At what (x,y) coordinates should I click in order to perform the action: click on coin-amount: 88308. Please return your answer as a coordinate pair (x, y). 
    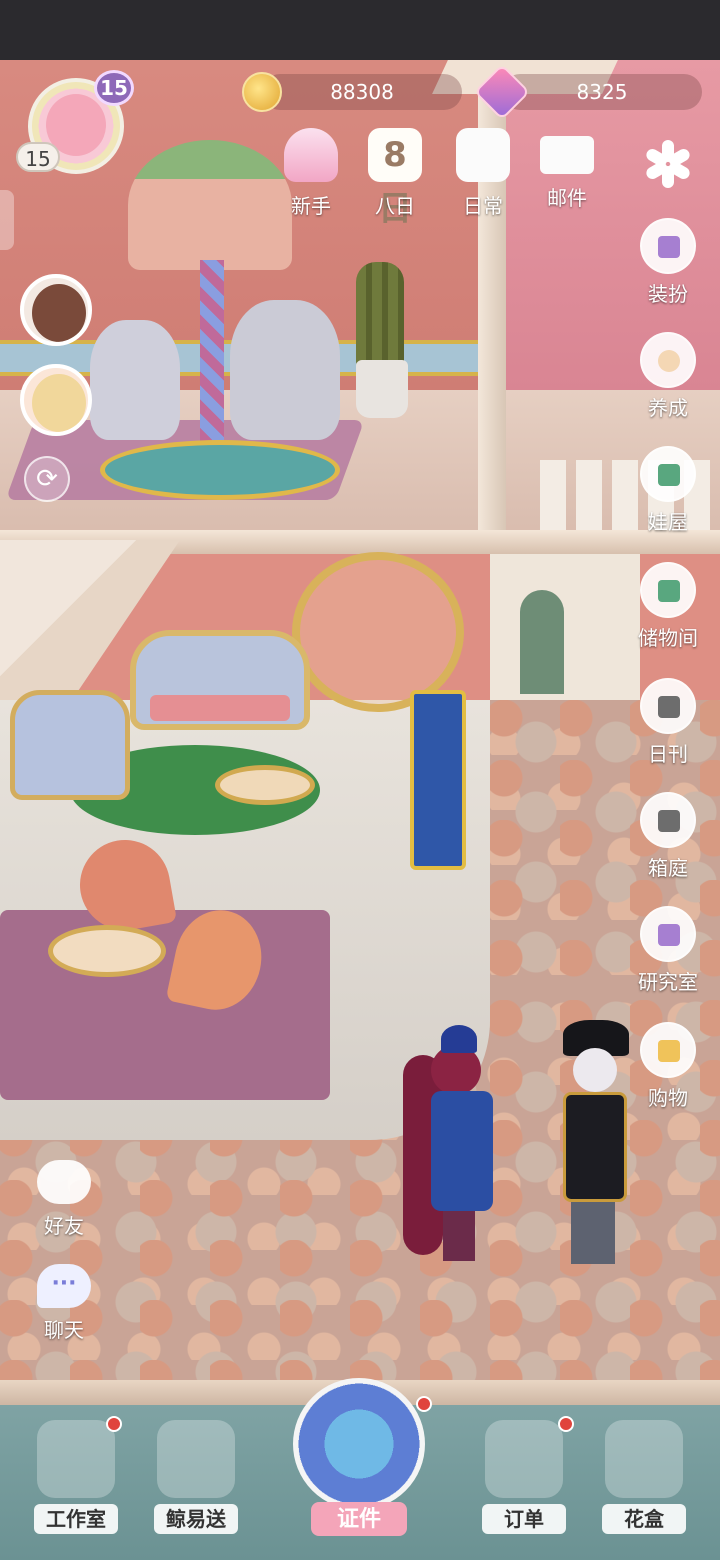
    Looking at the image, I should click on (362, 92).